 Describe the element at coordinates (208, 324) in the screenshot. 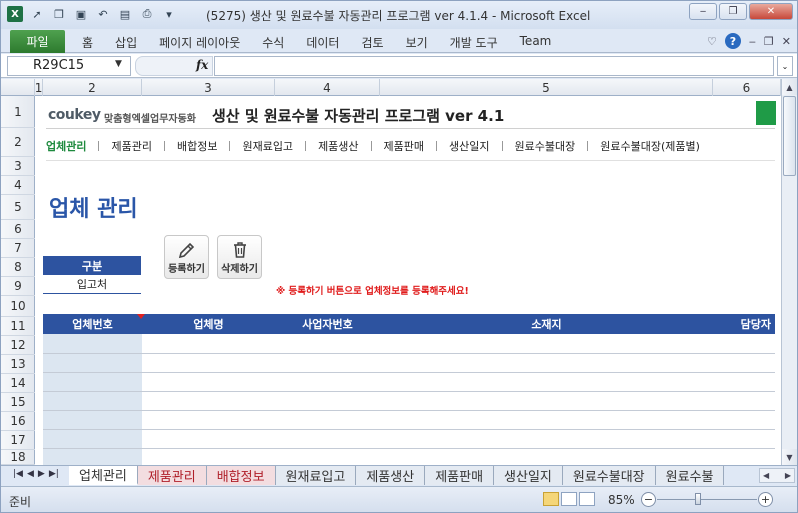

I see `header-company-name: 업체명` at that location.